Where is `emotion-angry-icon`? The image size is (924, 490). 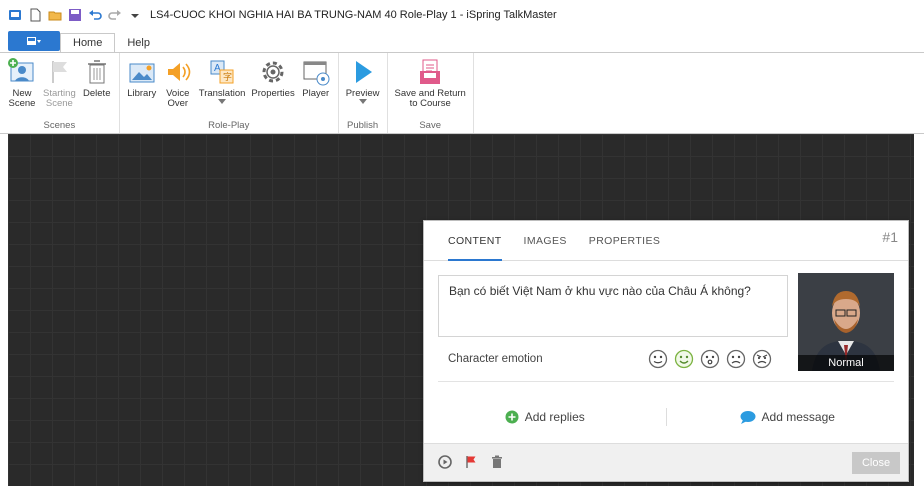
emotion-angry-icon is located at coordinates (762, 359).